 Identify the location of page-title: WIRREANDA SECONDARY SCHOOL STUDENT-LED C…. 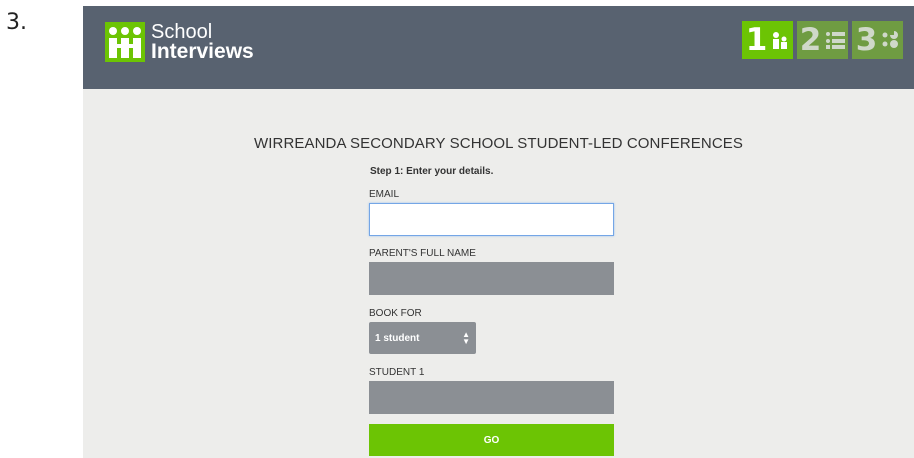
(498, 143).